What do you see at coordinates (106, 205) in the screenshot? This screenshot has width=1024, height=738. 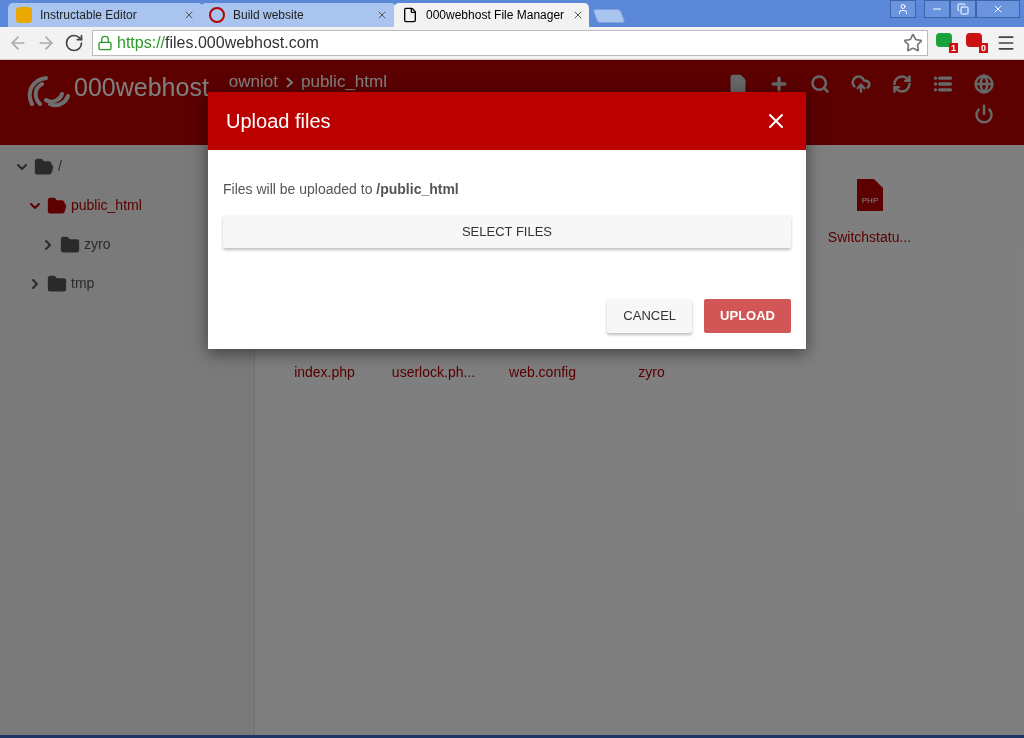 I see `tree-item: public_html` at bounding box center [106, 205].